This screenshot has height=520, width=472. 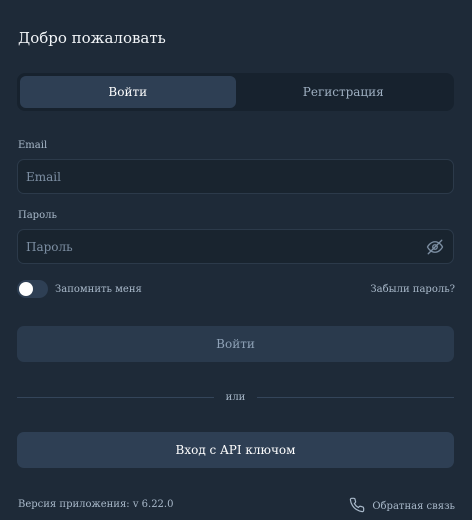 I want to click on feedback-link: Обратная связь, so click(x=402, y=506).